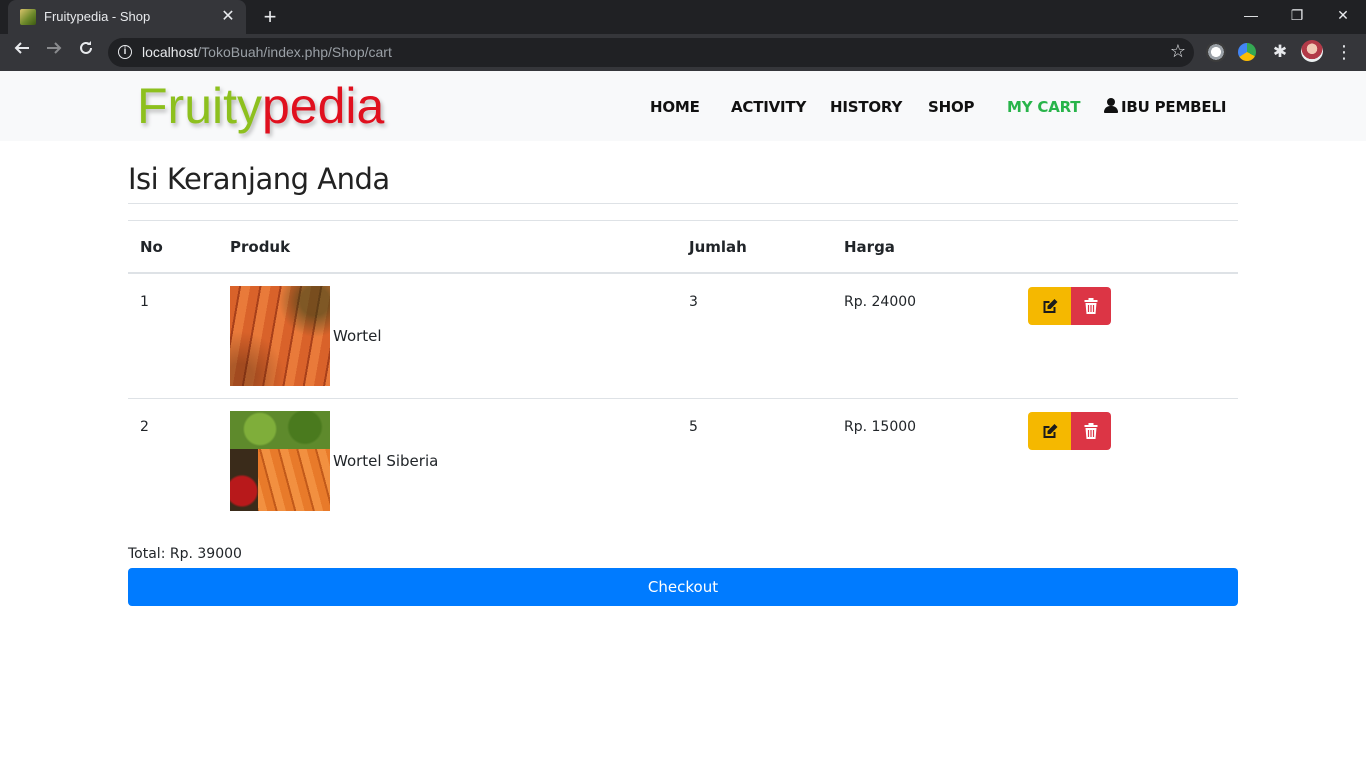 This screenshot has height=768, width=1366. I want to click on nav-home: HOME, so click(675, 107).